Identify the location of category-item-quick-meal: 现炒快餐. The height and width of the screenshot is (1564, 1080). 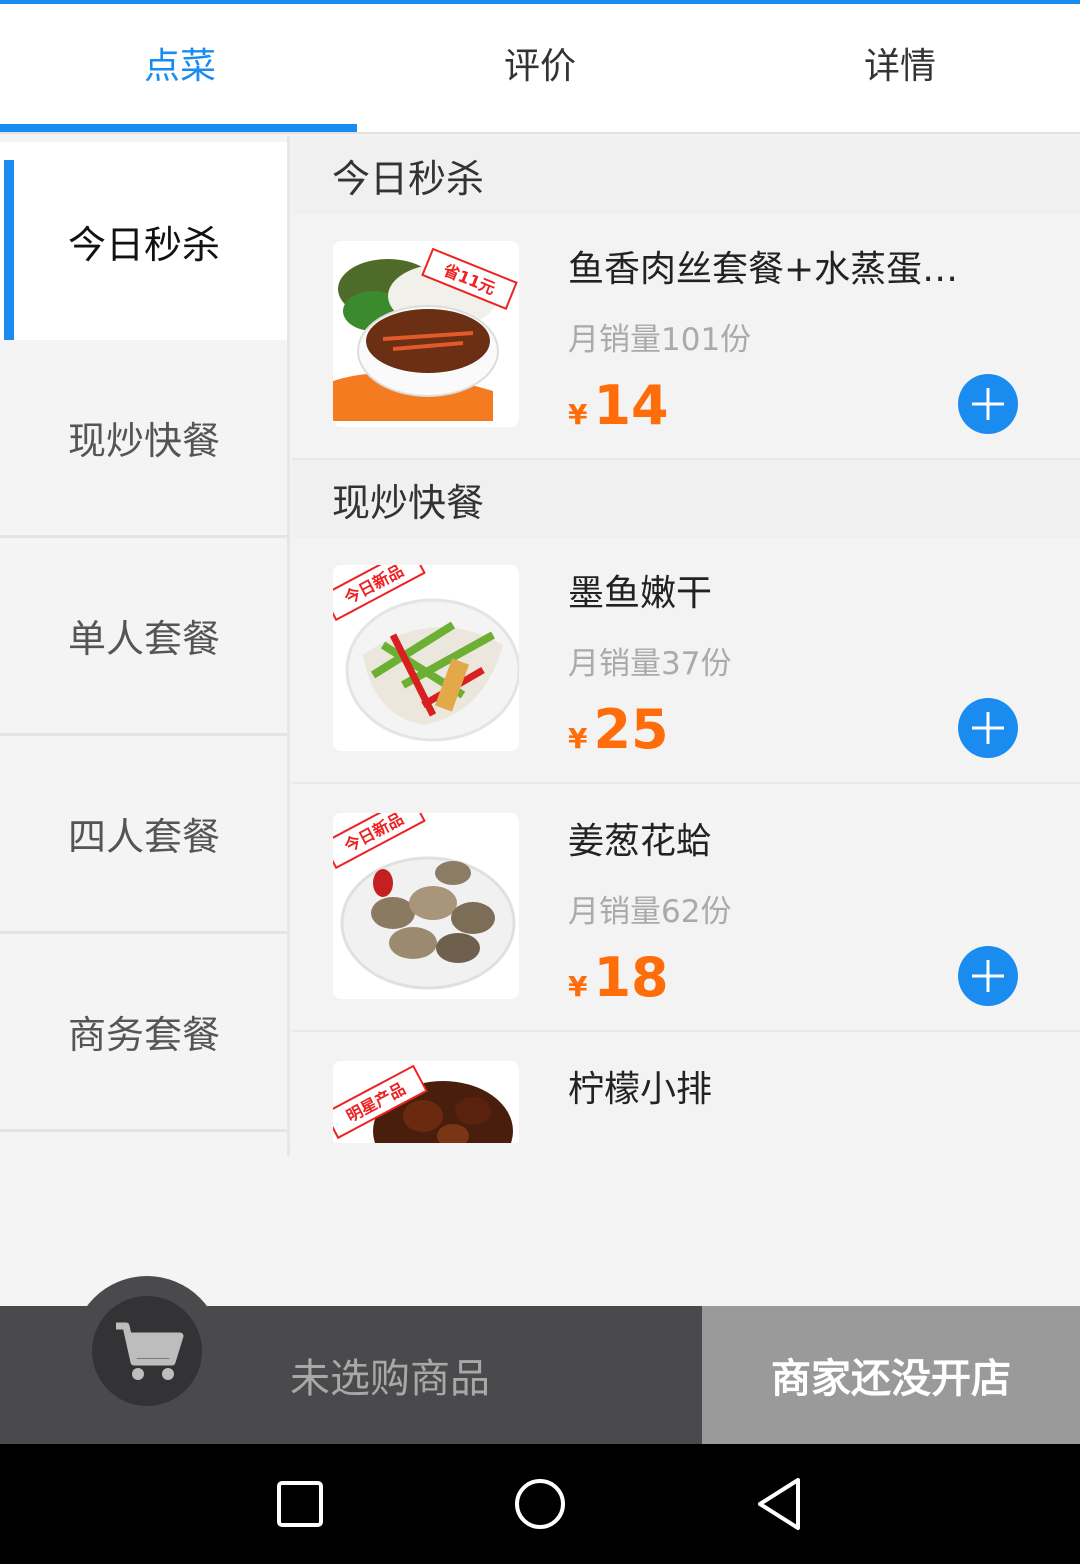
(143, 439).